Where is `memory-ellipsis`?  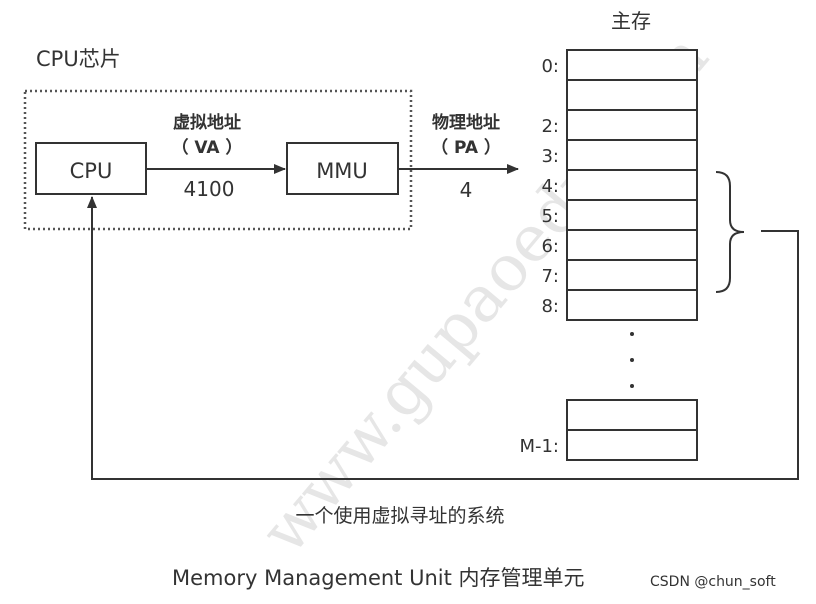 memory-ellipsis is located at coordinates (632, 360).